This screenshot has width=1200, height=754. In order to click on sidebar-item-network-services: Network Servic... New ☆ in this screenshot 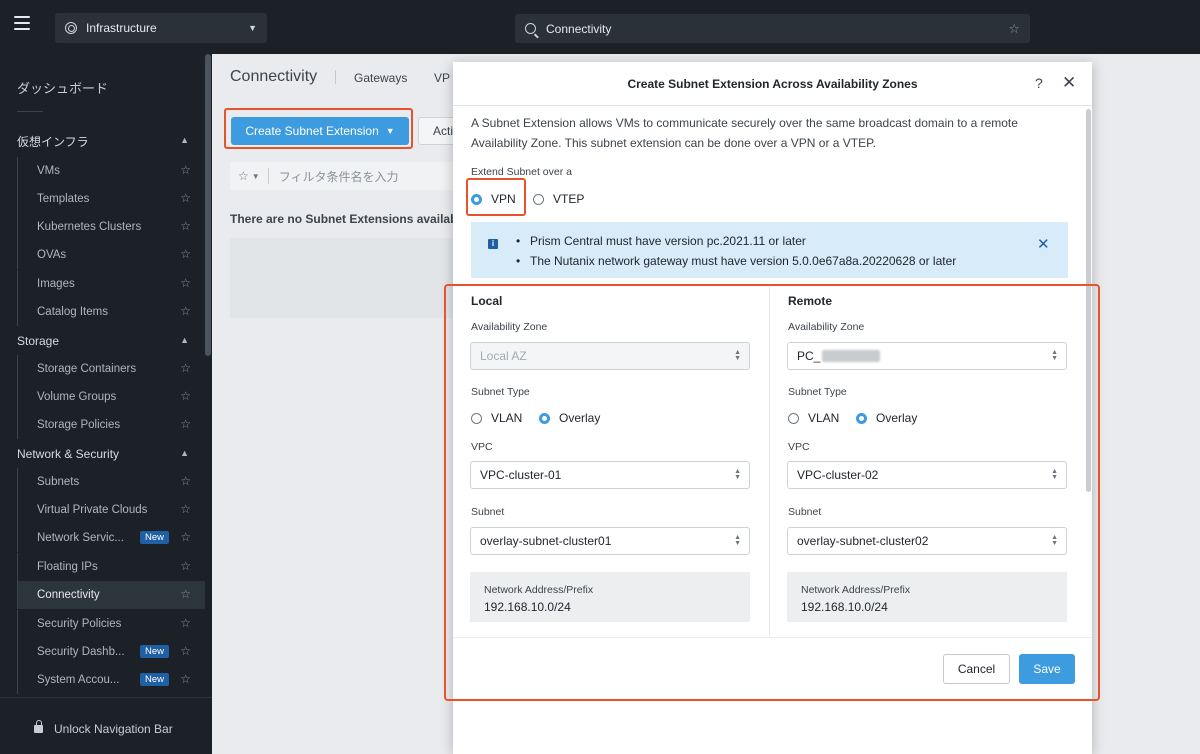, I will do `click(111, 538)`.